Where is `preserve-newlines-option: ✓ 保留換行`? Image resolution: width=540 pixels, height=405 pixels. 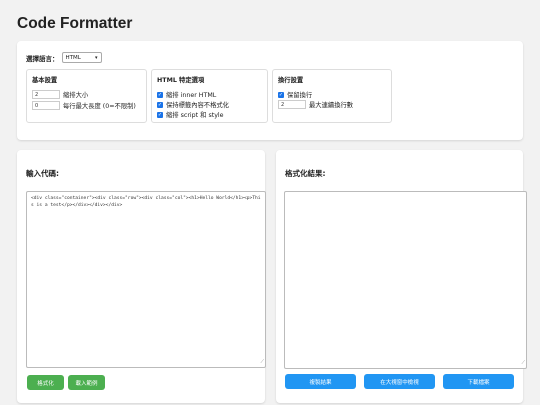
preserve-newlines-option: ✓ 保留換行 is located at coordinates (295, 94).